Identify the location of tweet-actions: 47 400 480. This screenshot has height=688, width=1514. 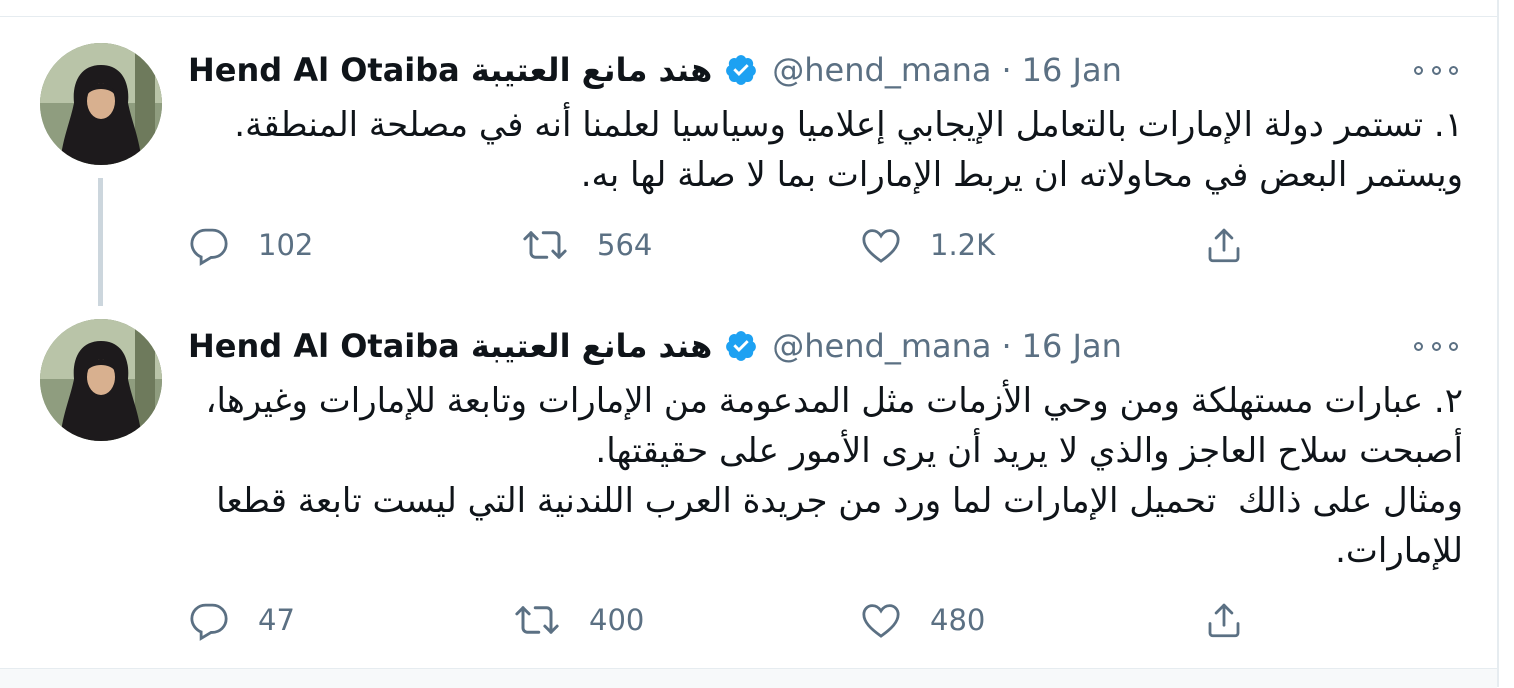
(738, 620).